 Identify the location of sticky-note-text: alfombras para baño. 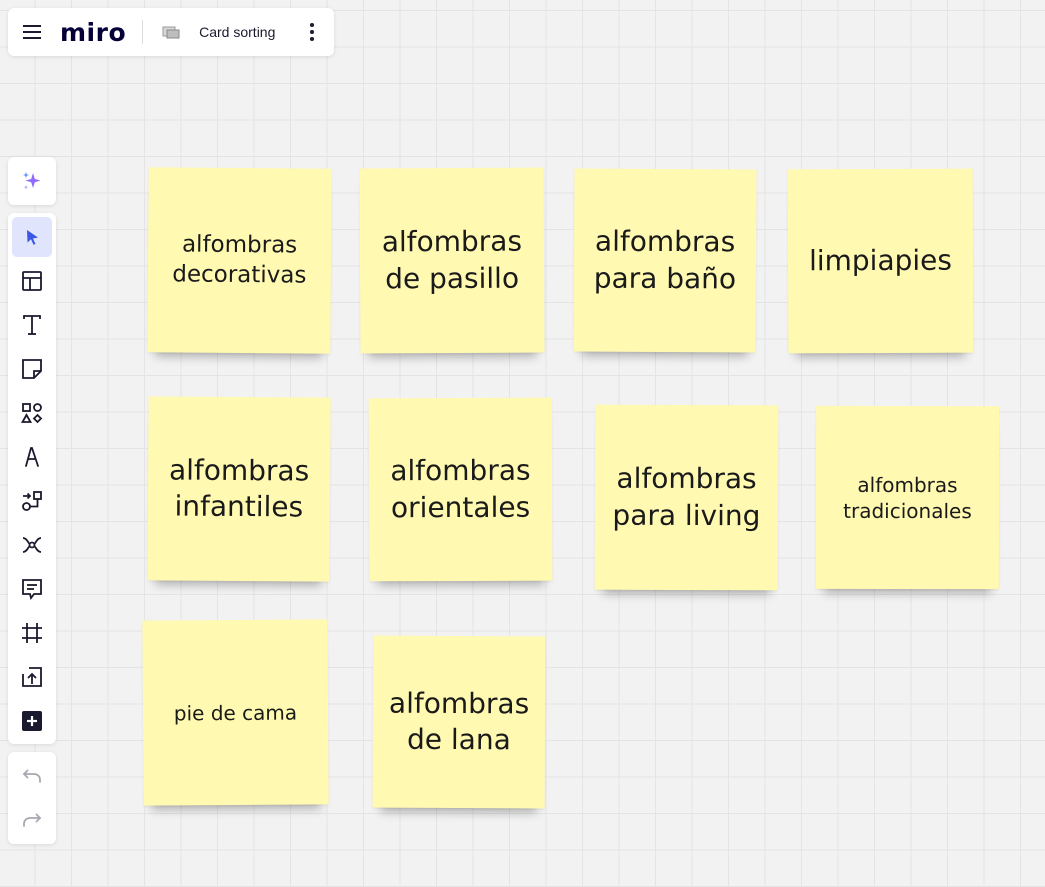
(665, 259).